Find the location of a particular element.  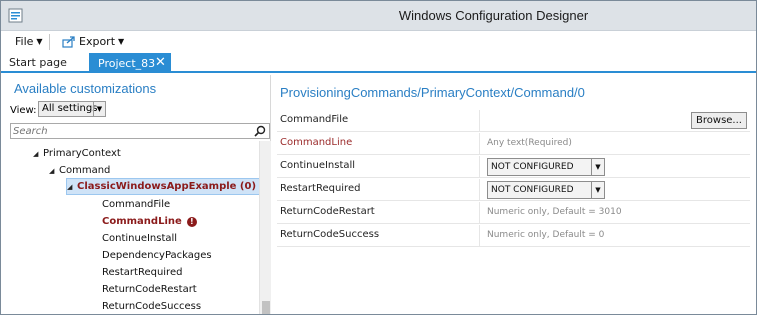

returncoderestart-input: Numeric only, Default = 3010 is located at coordinates (554, 212).